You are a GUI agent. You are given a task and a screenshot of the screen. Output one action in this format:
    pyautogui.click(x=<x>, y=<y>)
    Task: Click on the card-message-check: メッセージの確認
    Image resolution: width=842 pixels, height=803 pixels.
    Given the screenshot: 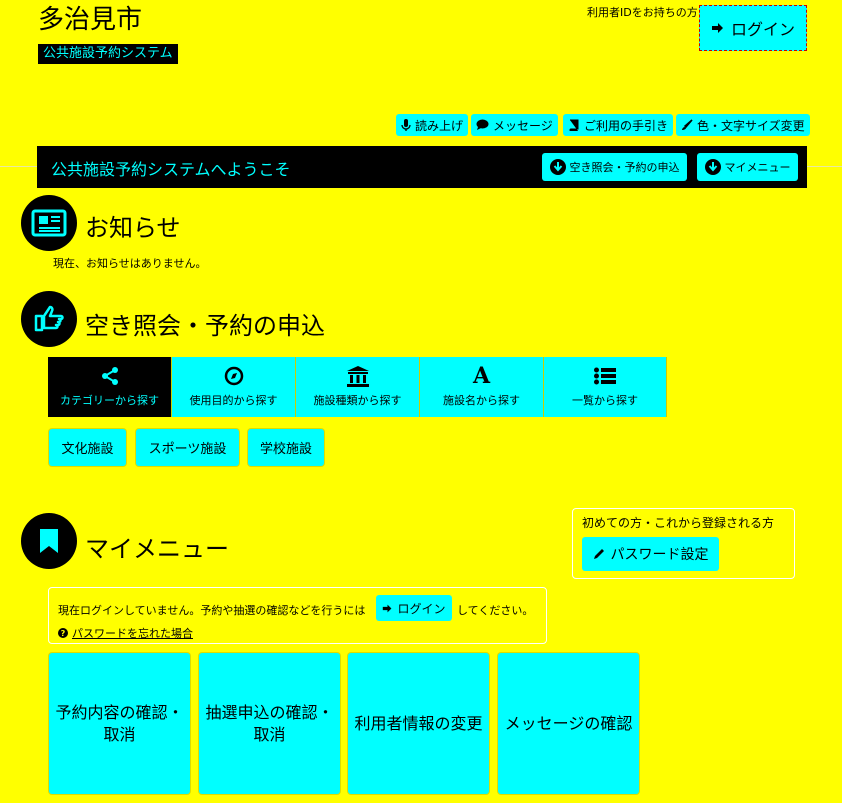 What is the action you would take?
    pyautogui.click(x=568, y=723)
    